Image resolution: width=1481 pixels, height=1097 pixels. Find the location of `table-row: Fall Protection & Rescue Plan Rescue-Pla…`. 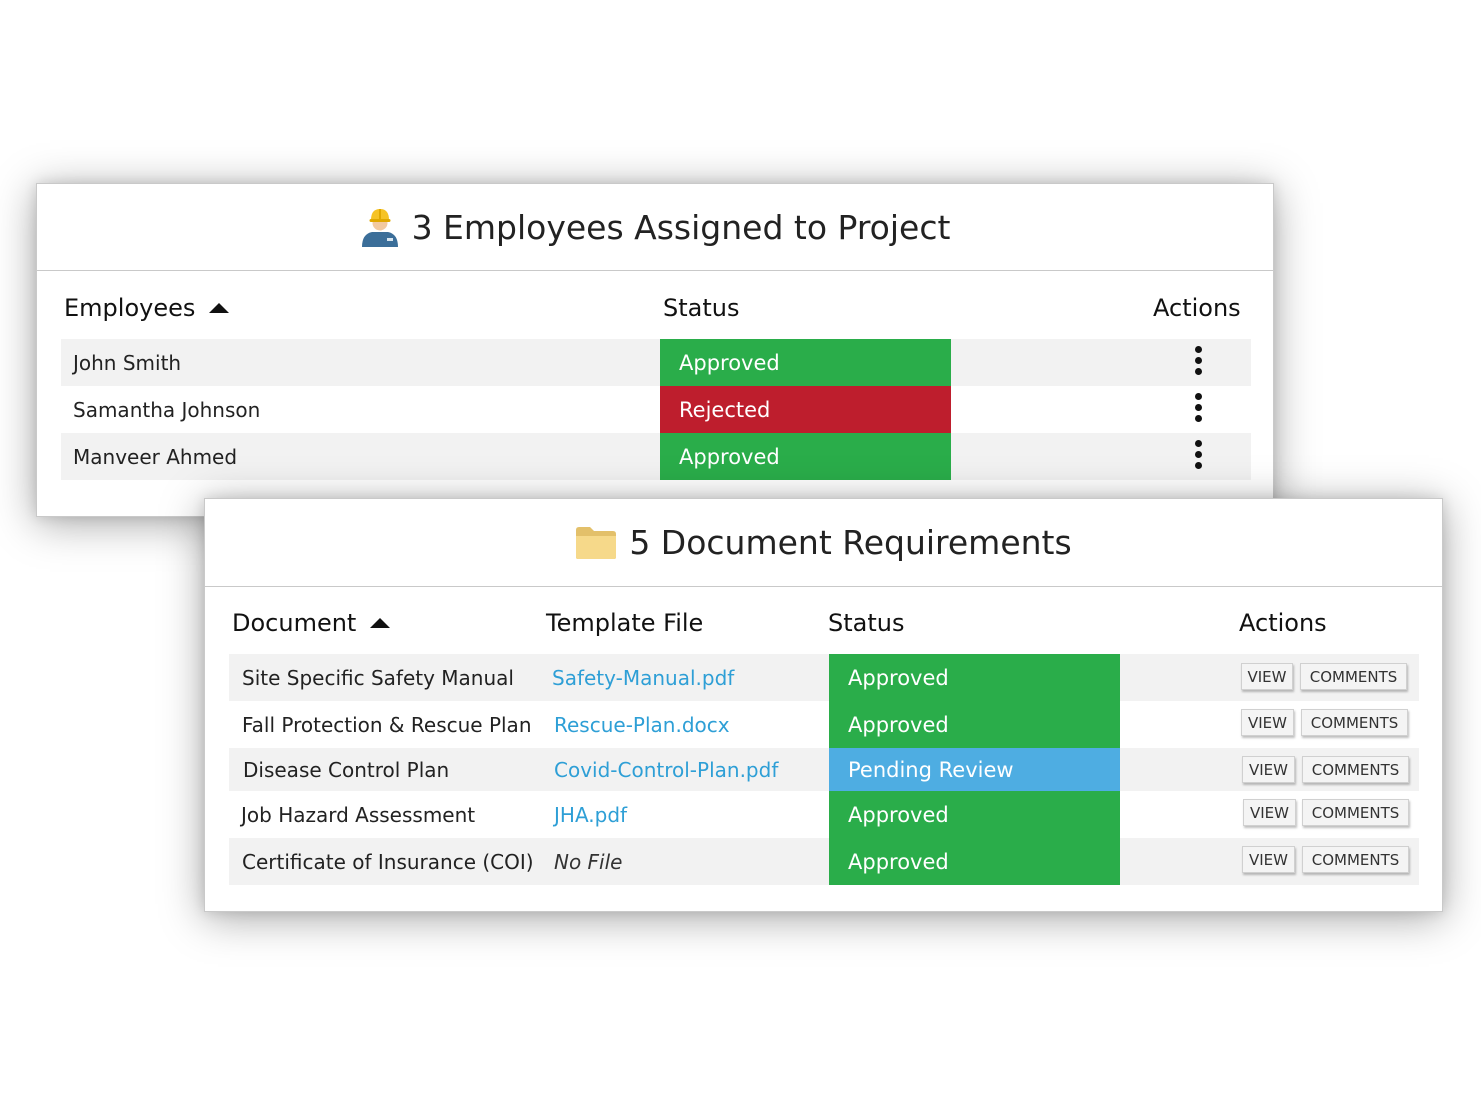

table-row: Fall Protection & Rescue Plan Rescue-Pla… is located at coordinates (824, 724).